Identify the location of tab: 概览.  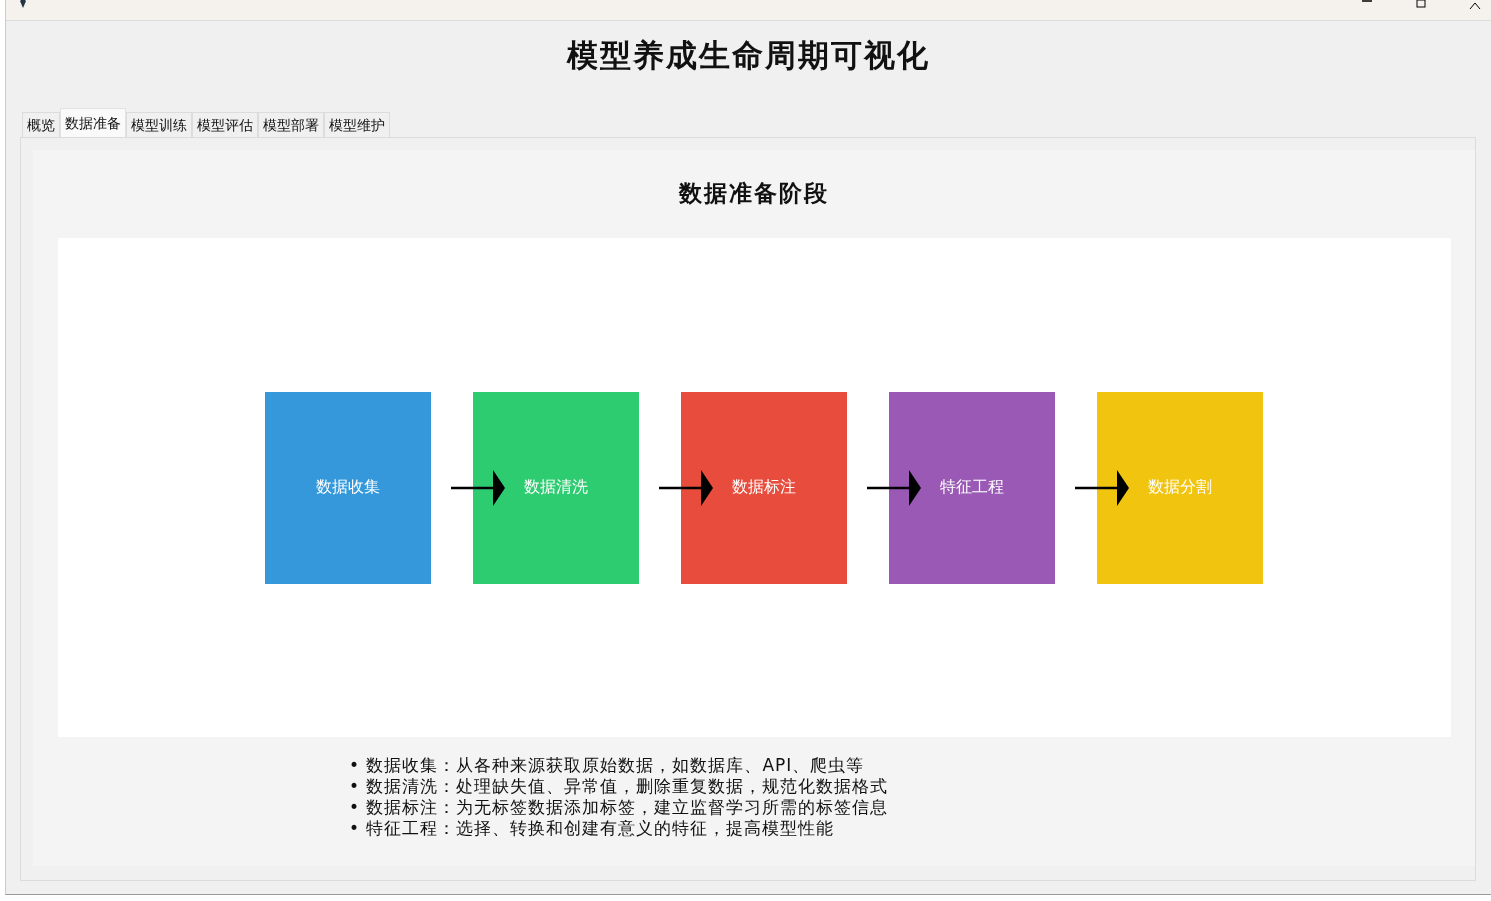
(41, 124).